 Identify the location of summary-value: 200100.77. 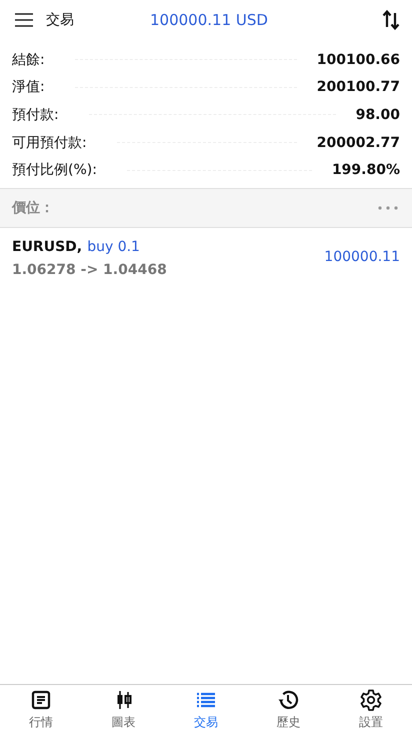
(358, 87).